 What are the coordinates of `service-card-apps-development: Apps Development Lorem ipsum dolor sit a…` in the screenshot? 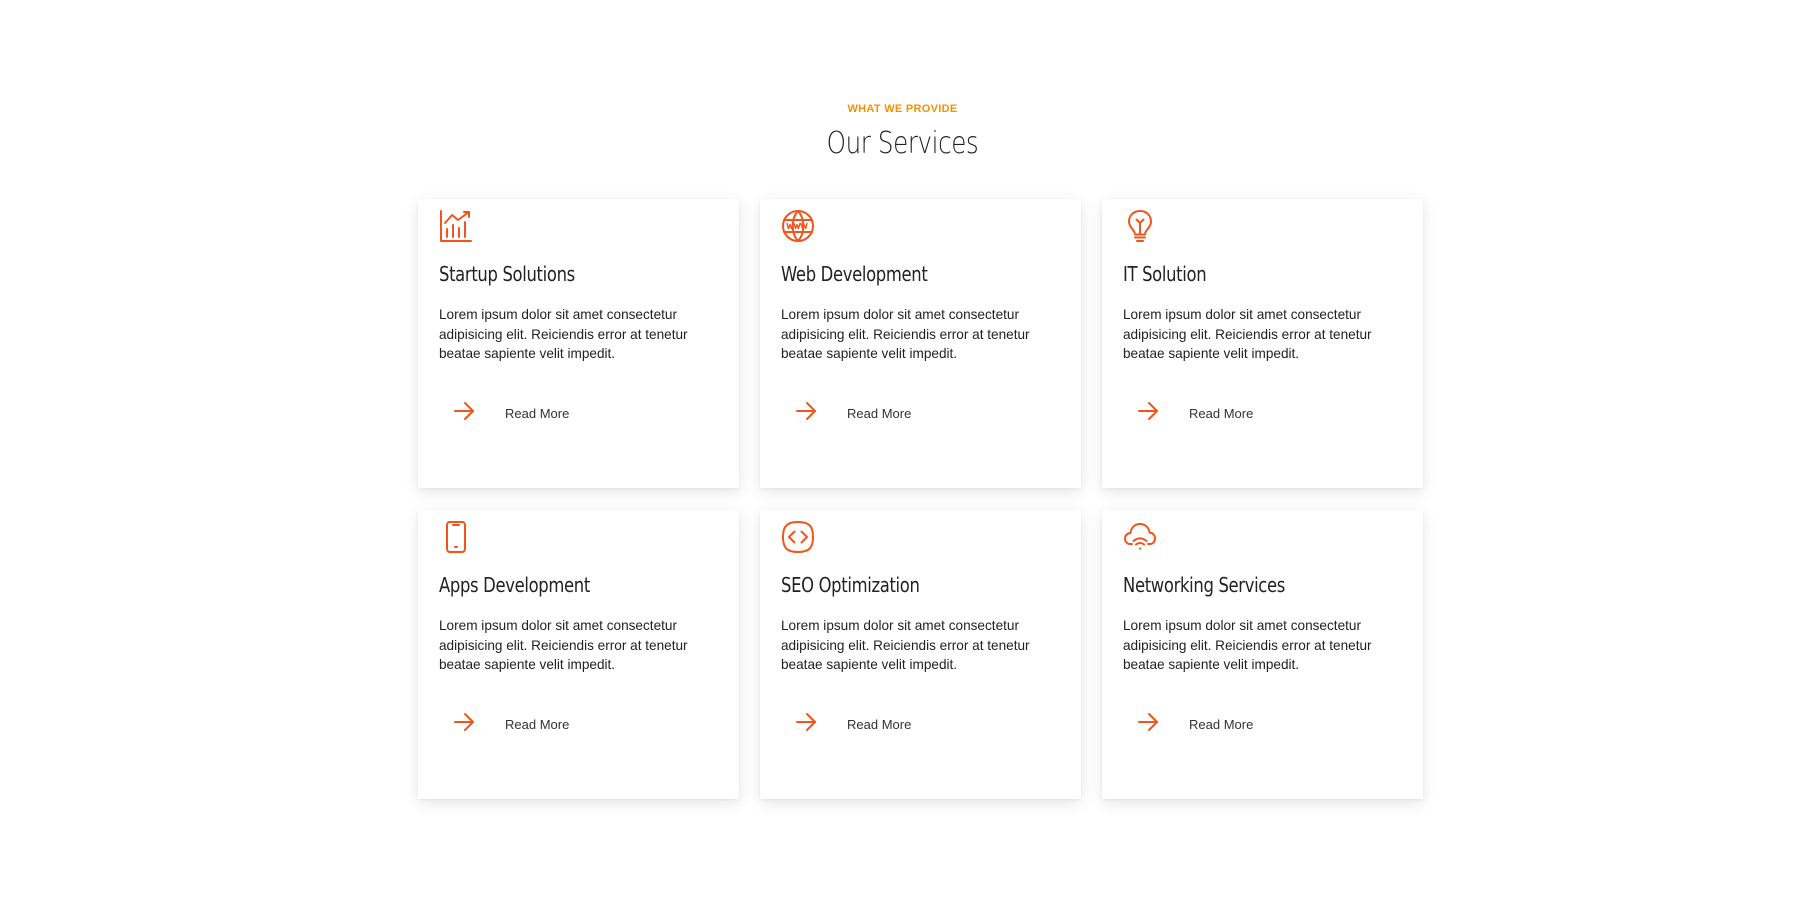 It's located at (578, 654).